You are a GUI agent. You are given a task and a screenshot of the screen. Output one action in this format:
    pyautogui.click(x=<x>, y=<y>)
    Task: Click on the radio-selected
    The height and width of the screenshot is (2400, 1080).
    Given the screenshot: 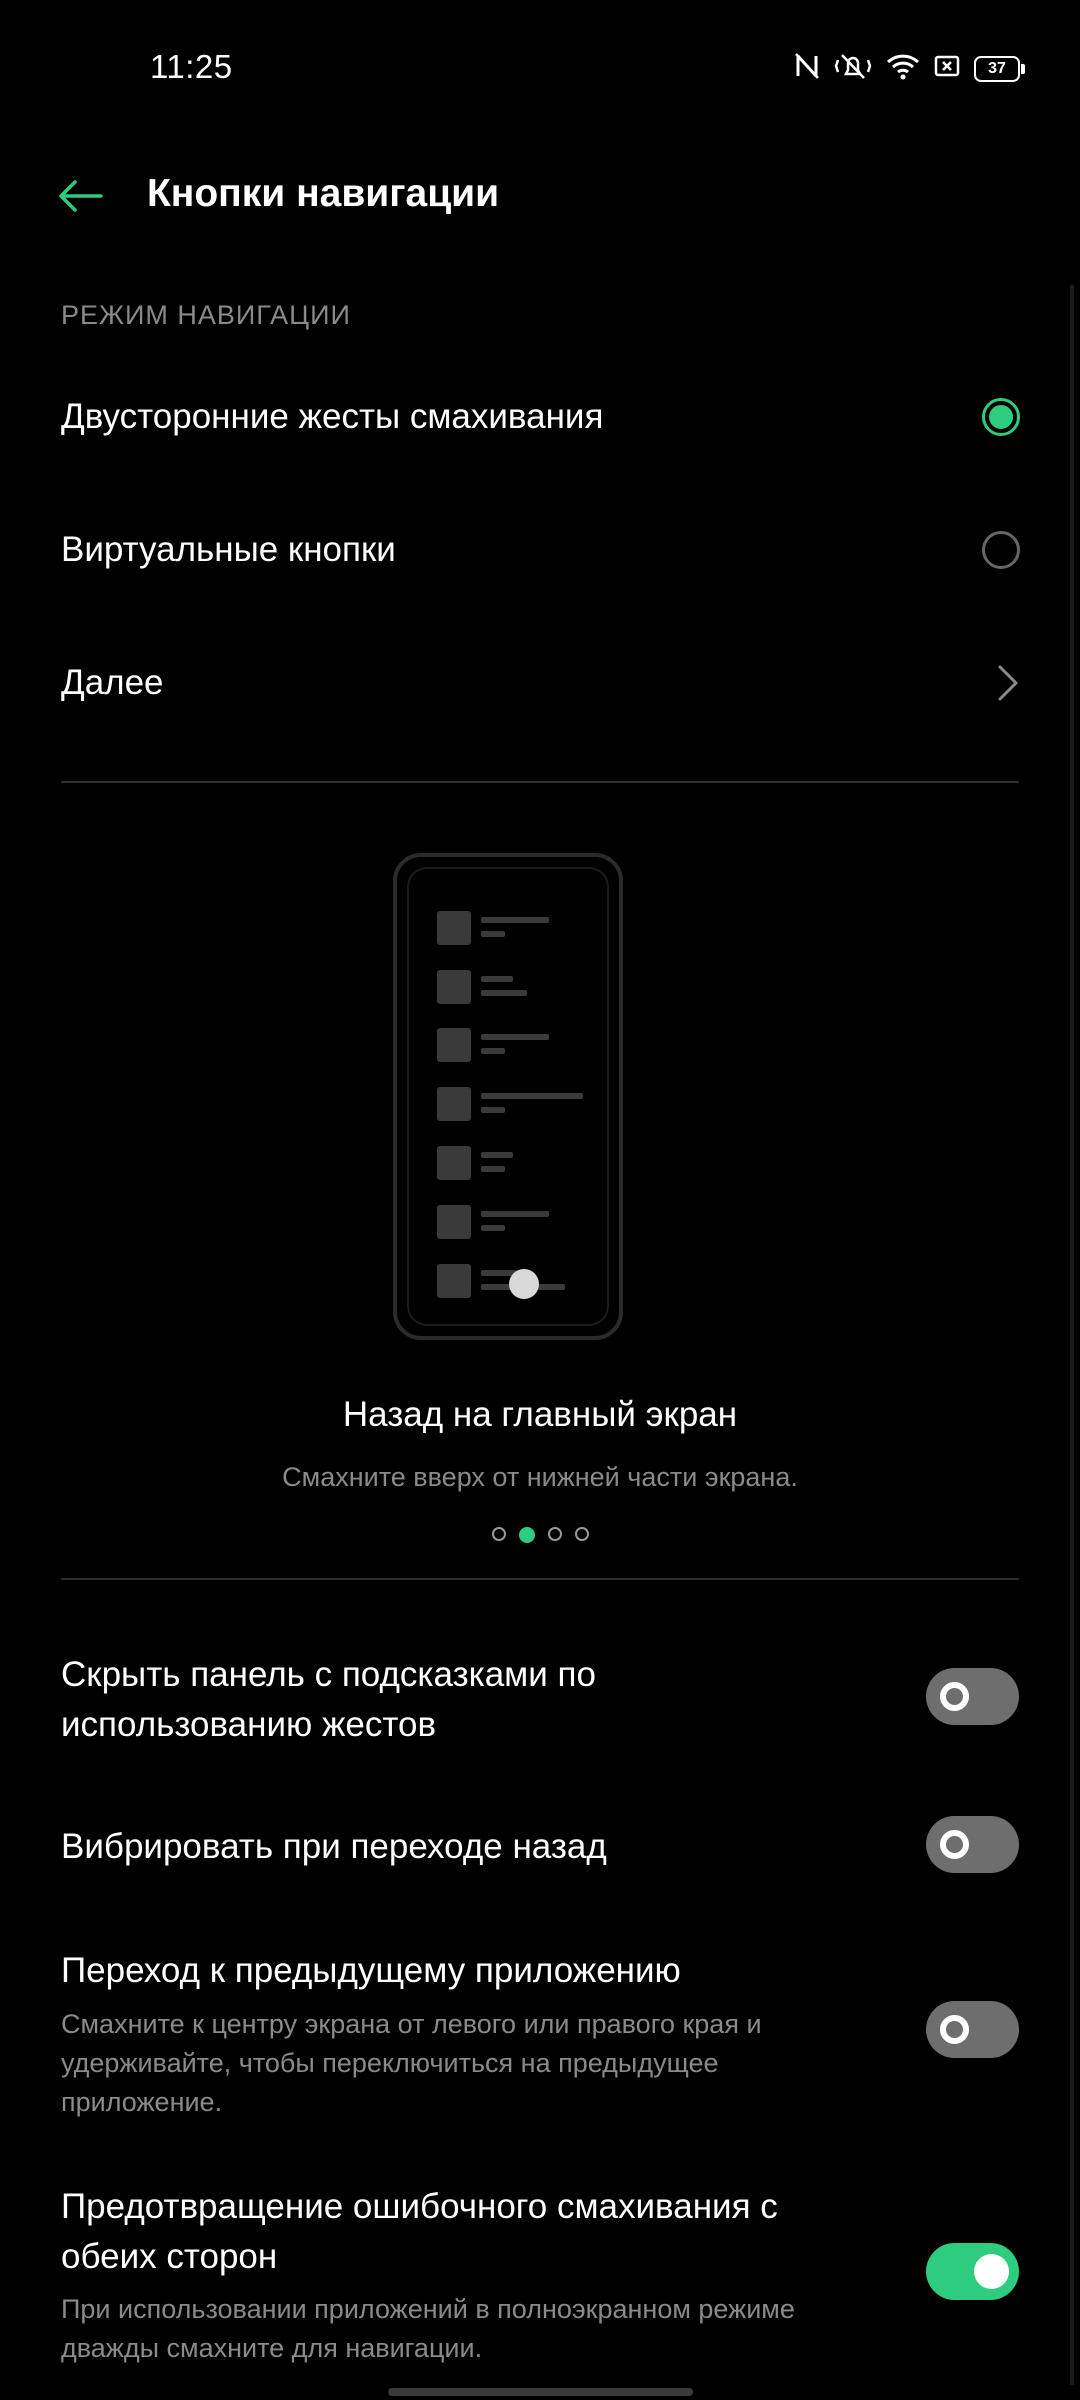 What is the action you would take?
    pyautogui.click(x=1001, y=417)
    